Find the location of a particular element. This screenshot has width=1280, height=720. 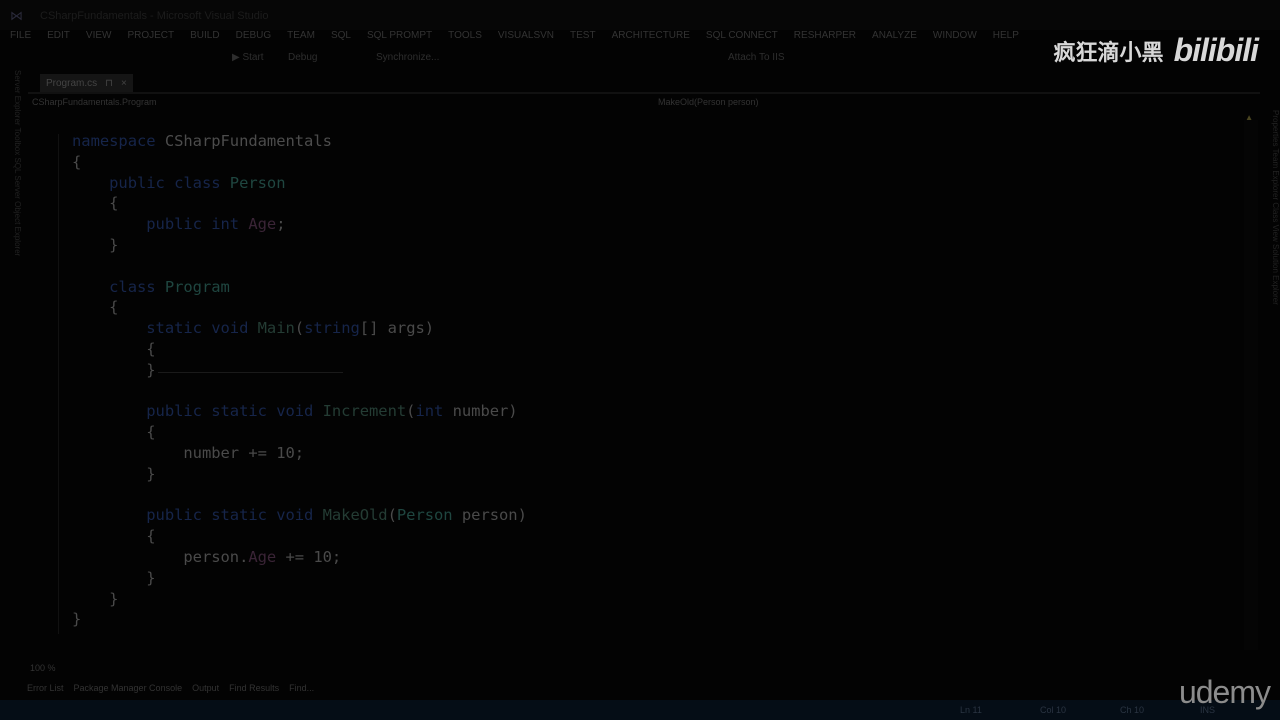

status-ch: Ch 10 is located at coordinates (1132, 710).